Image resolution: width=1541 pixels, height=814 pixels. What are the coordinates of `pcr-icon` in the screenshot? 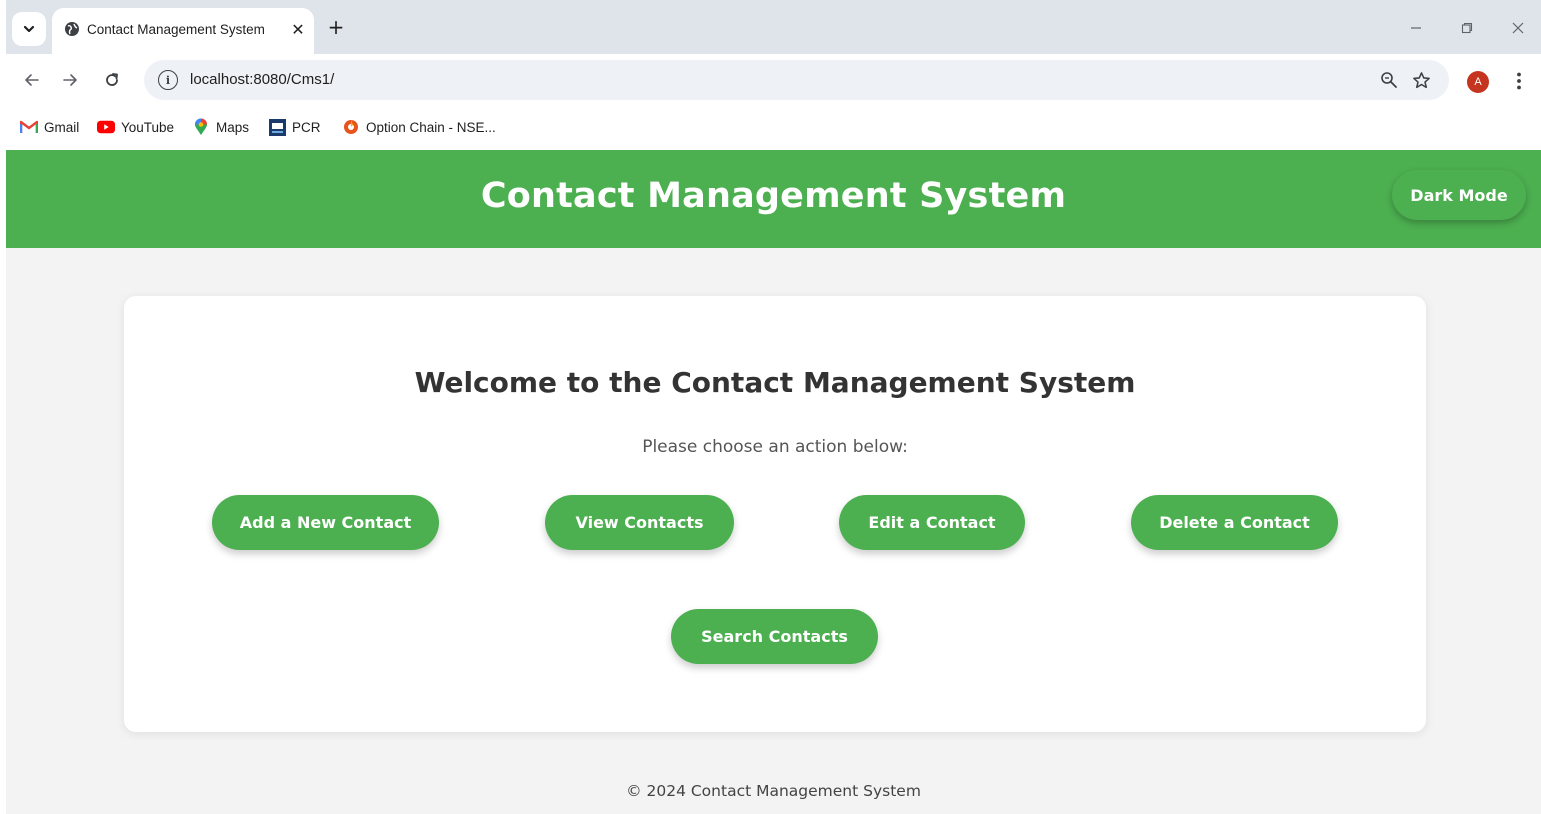 It's located at (277, 127).